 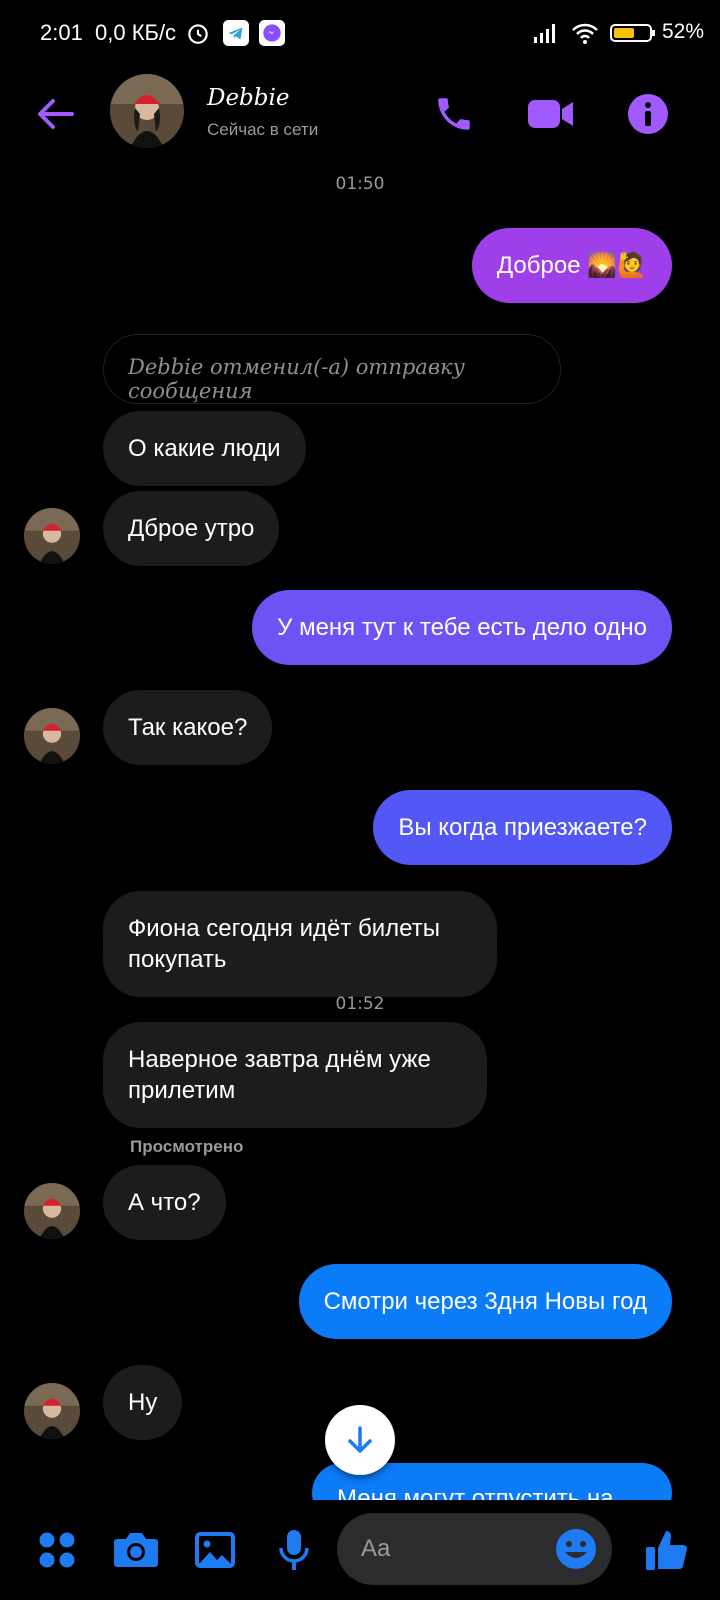 I want to click on incoming-message: Дброе утро, so click(x=191, y=528).